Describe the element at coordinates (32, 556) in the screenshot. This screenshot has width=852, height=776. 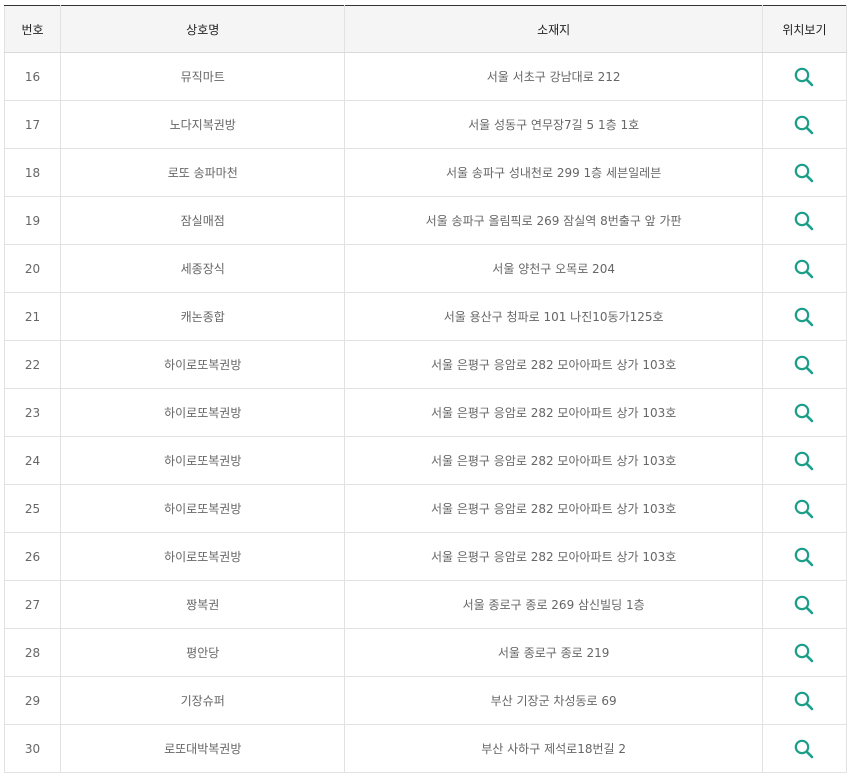
I see `cell-no: 26` at that location.